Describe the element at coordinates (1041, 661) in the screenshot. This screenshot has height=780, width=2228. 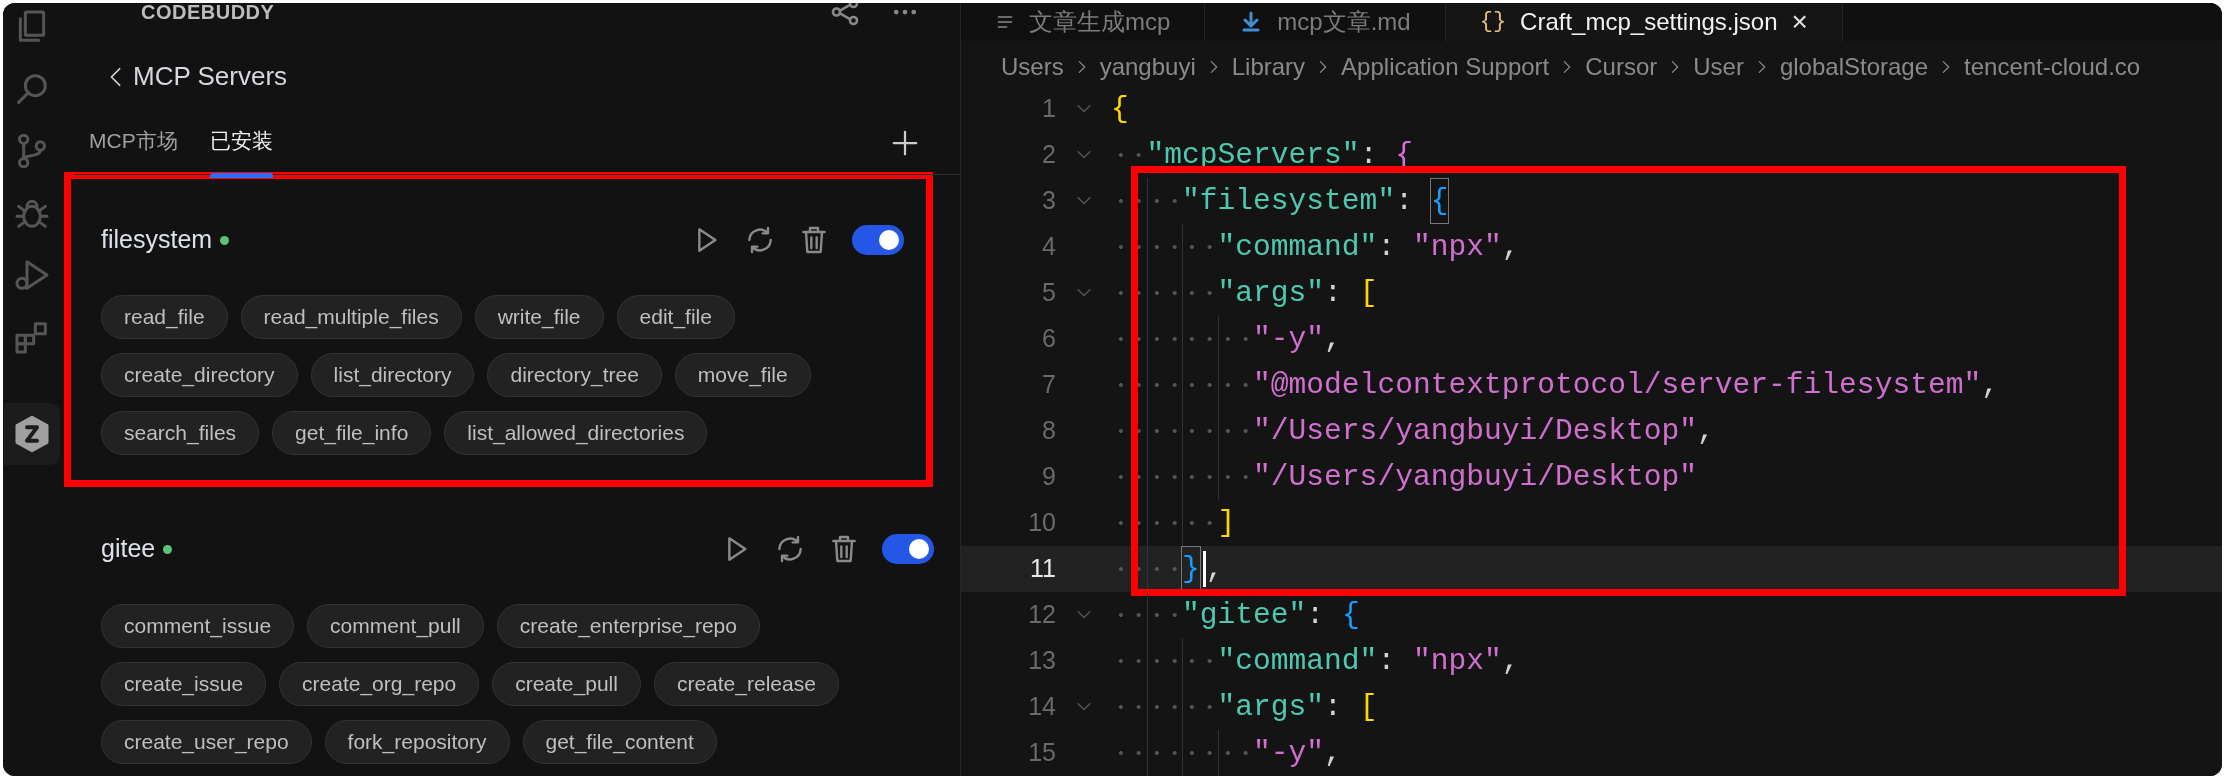
I see `line-number: 13` at that location.